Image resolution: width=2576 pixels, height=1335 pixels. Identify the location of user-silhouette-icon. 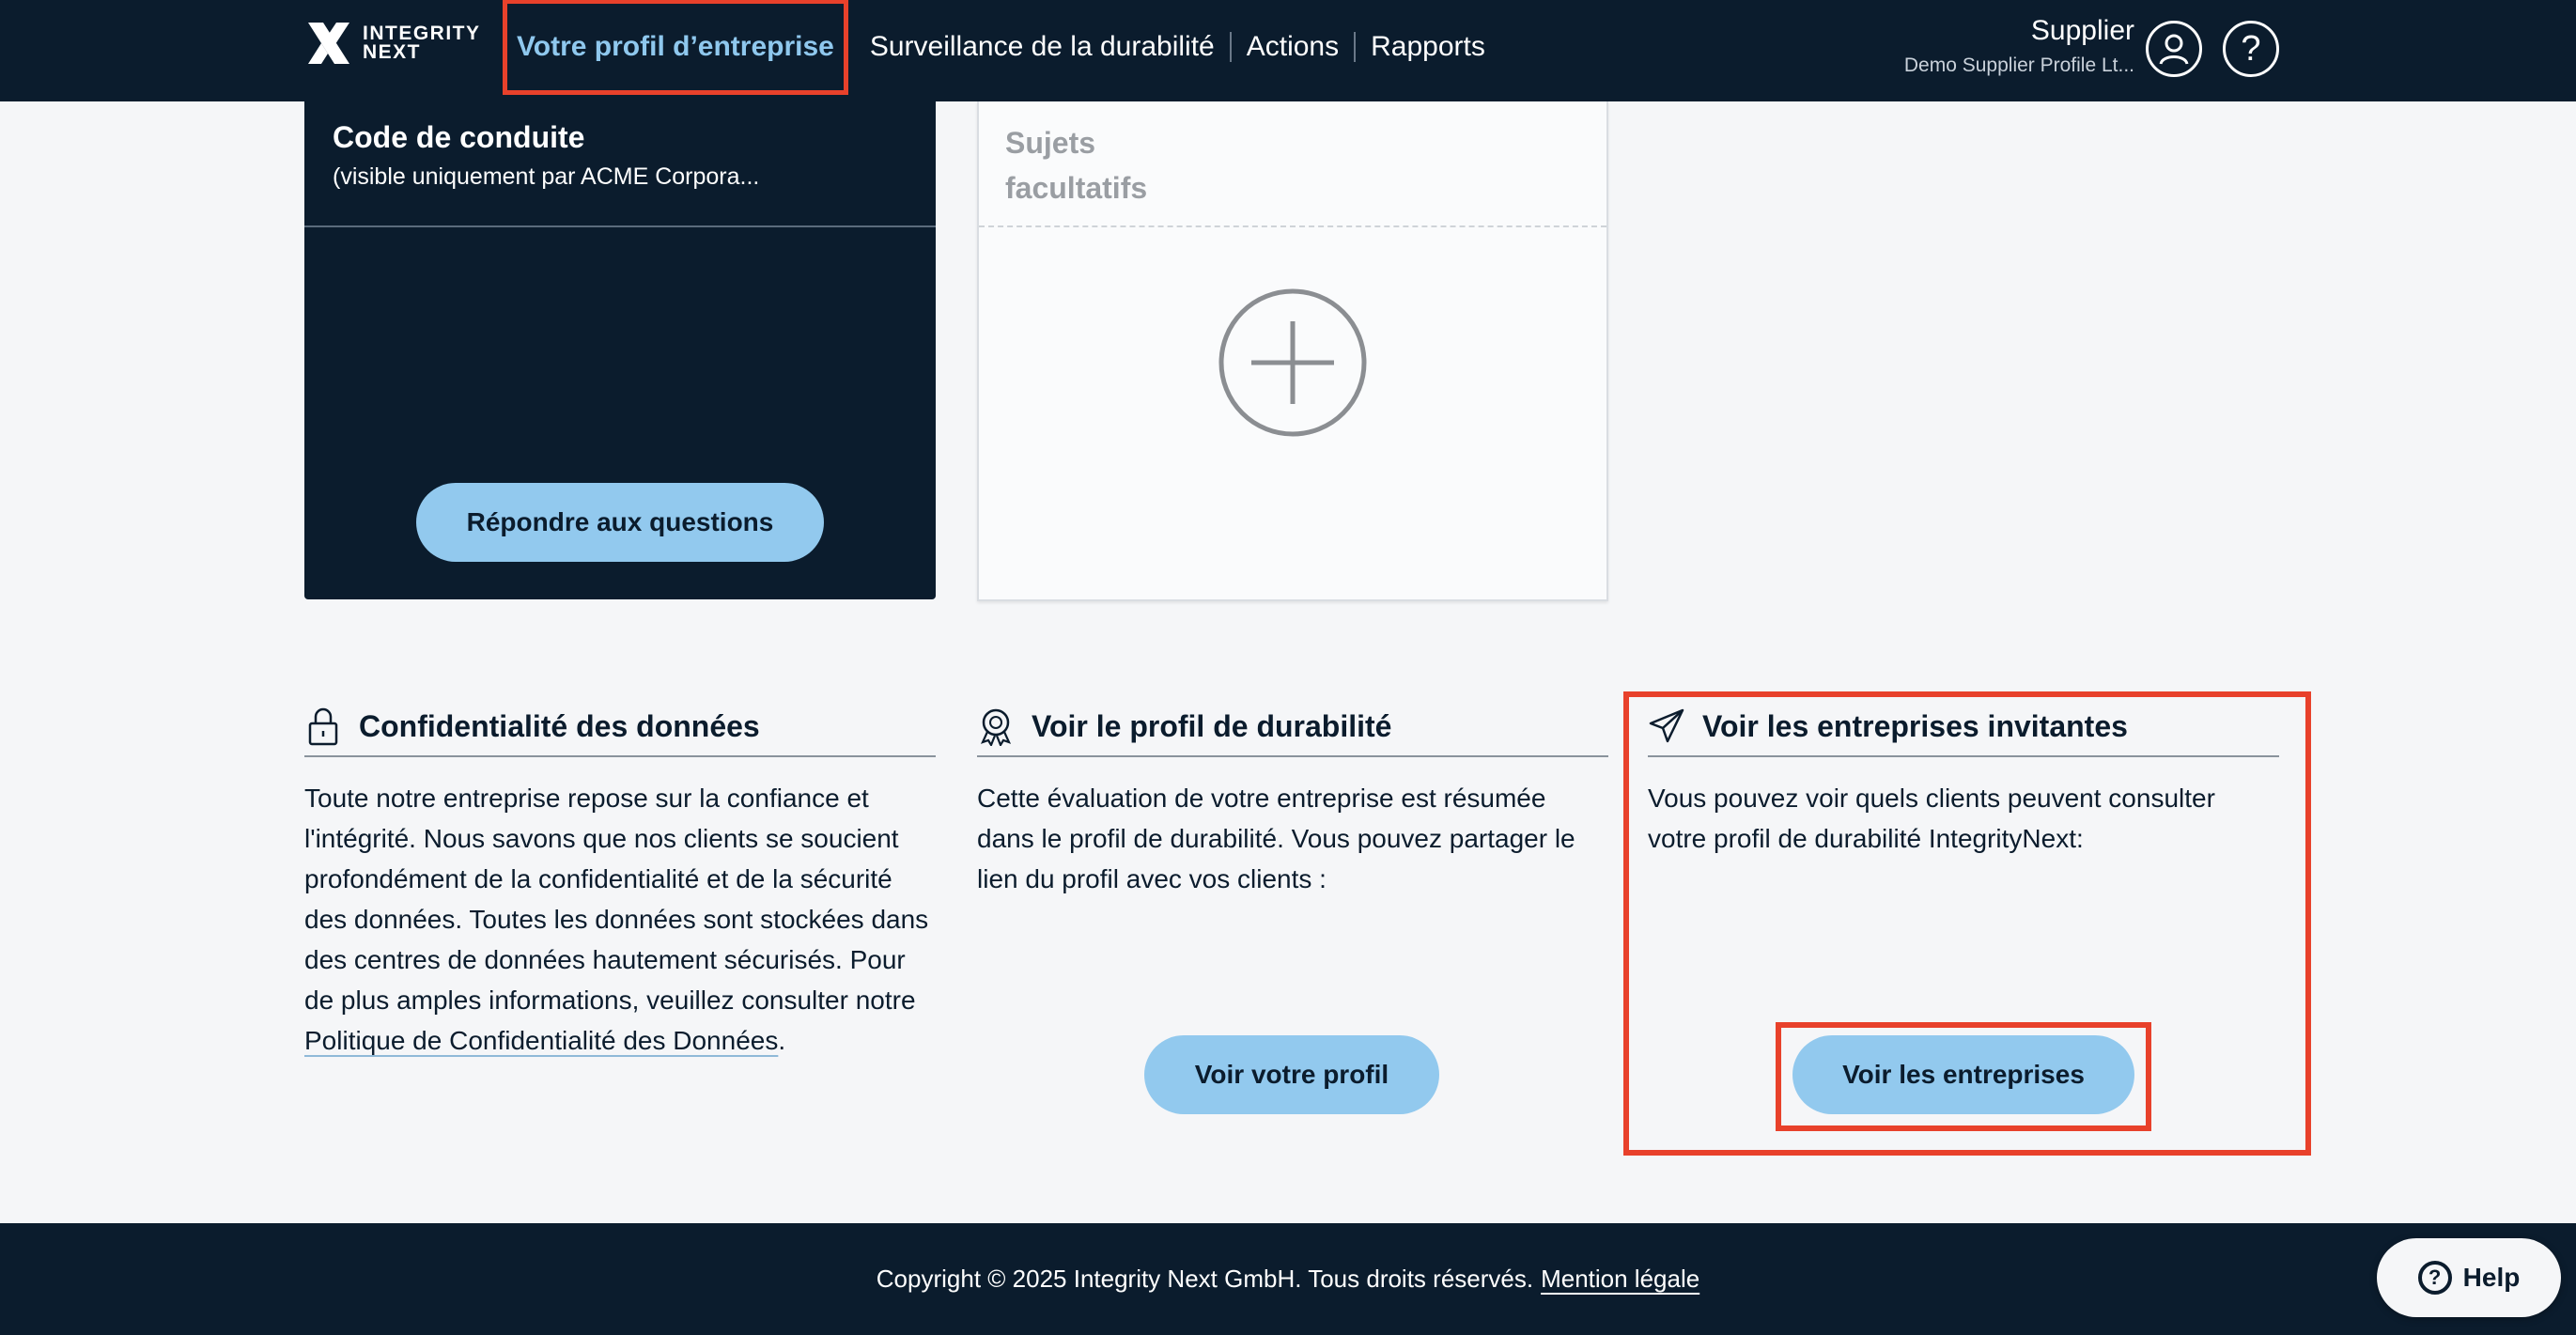
(2174, 49).